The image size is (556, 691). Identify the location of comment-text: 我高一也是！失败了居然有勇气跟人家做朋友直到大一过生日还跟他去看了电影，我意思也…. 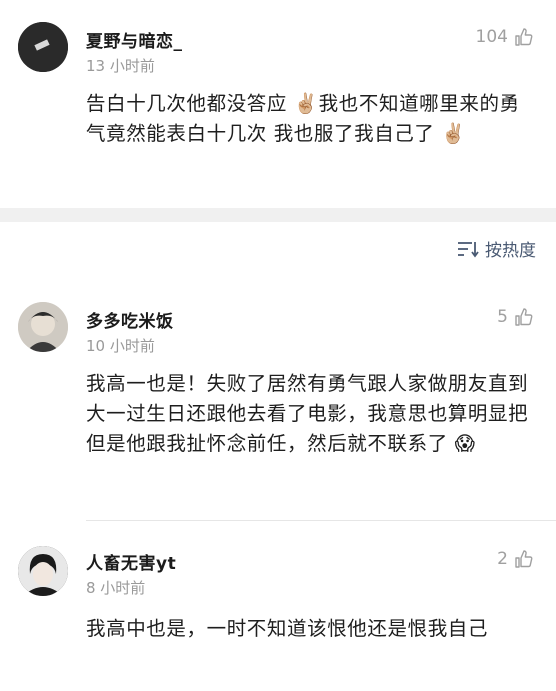
(307, 413).